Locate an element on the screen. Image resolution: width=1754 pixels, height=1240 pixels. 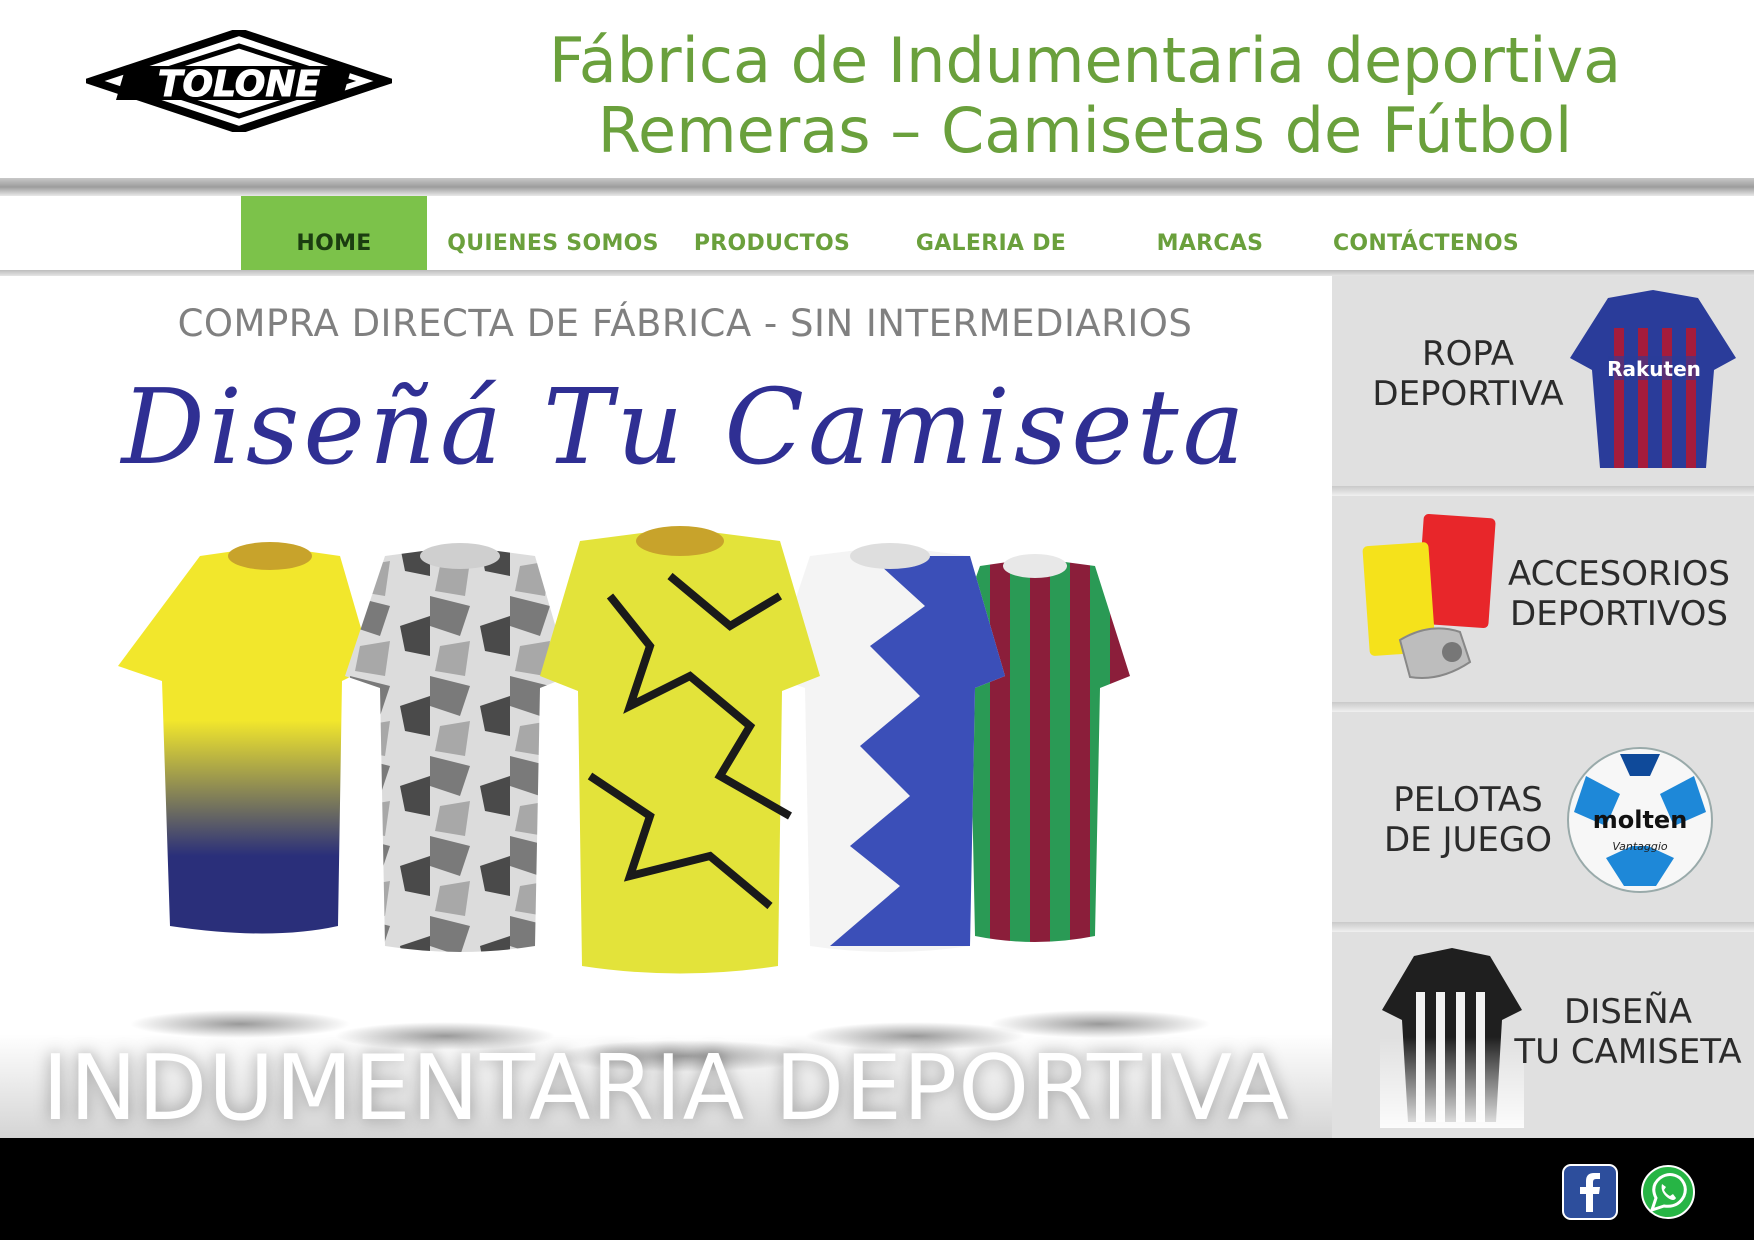
sidebar-label-line1: ROPA is located at coordinates (1468, 354).